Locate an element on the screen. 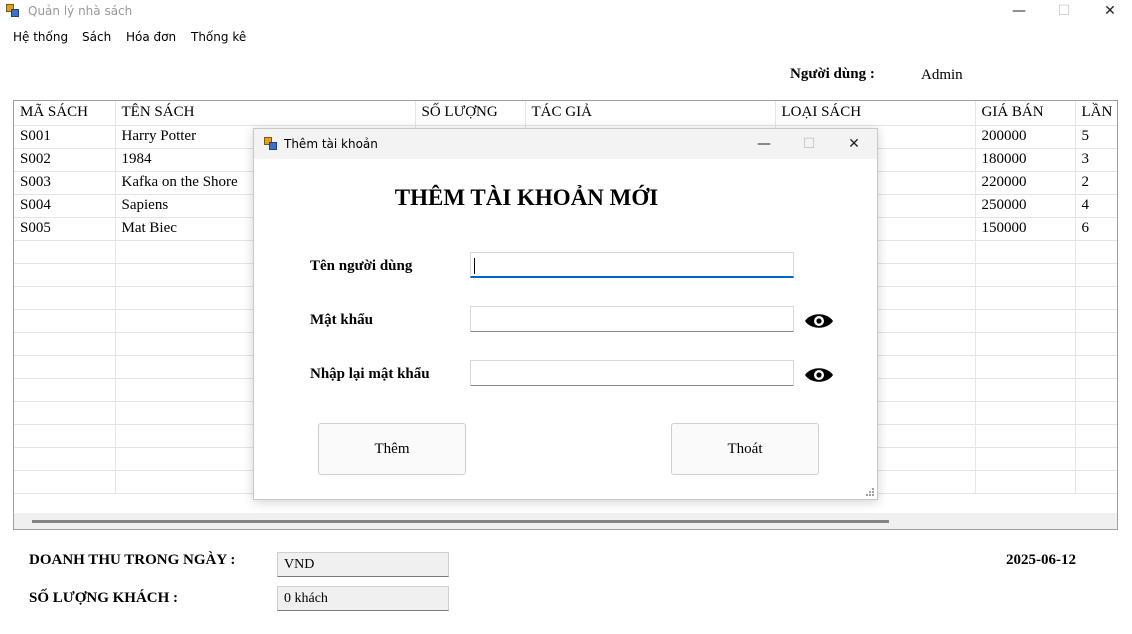 The height and width of the screenshot is (634, 1132). password-input is located at coordinates (632, 319).